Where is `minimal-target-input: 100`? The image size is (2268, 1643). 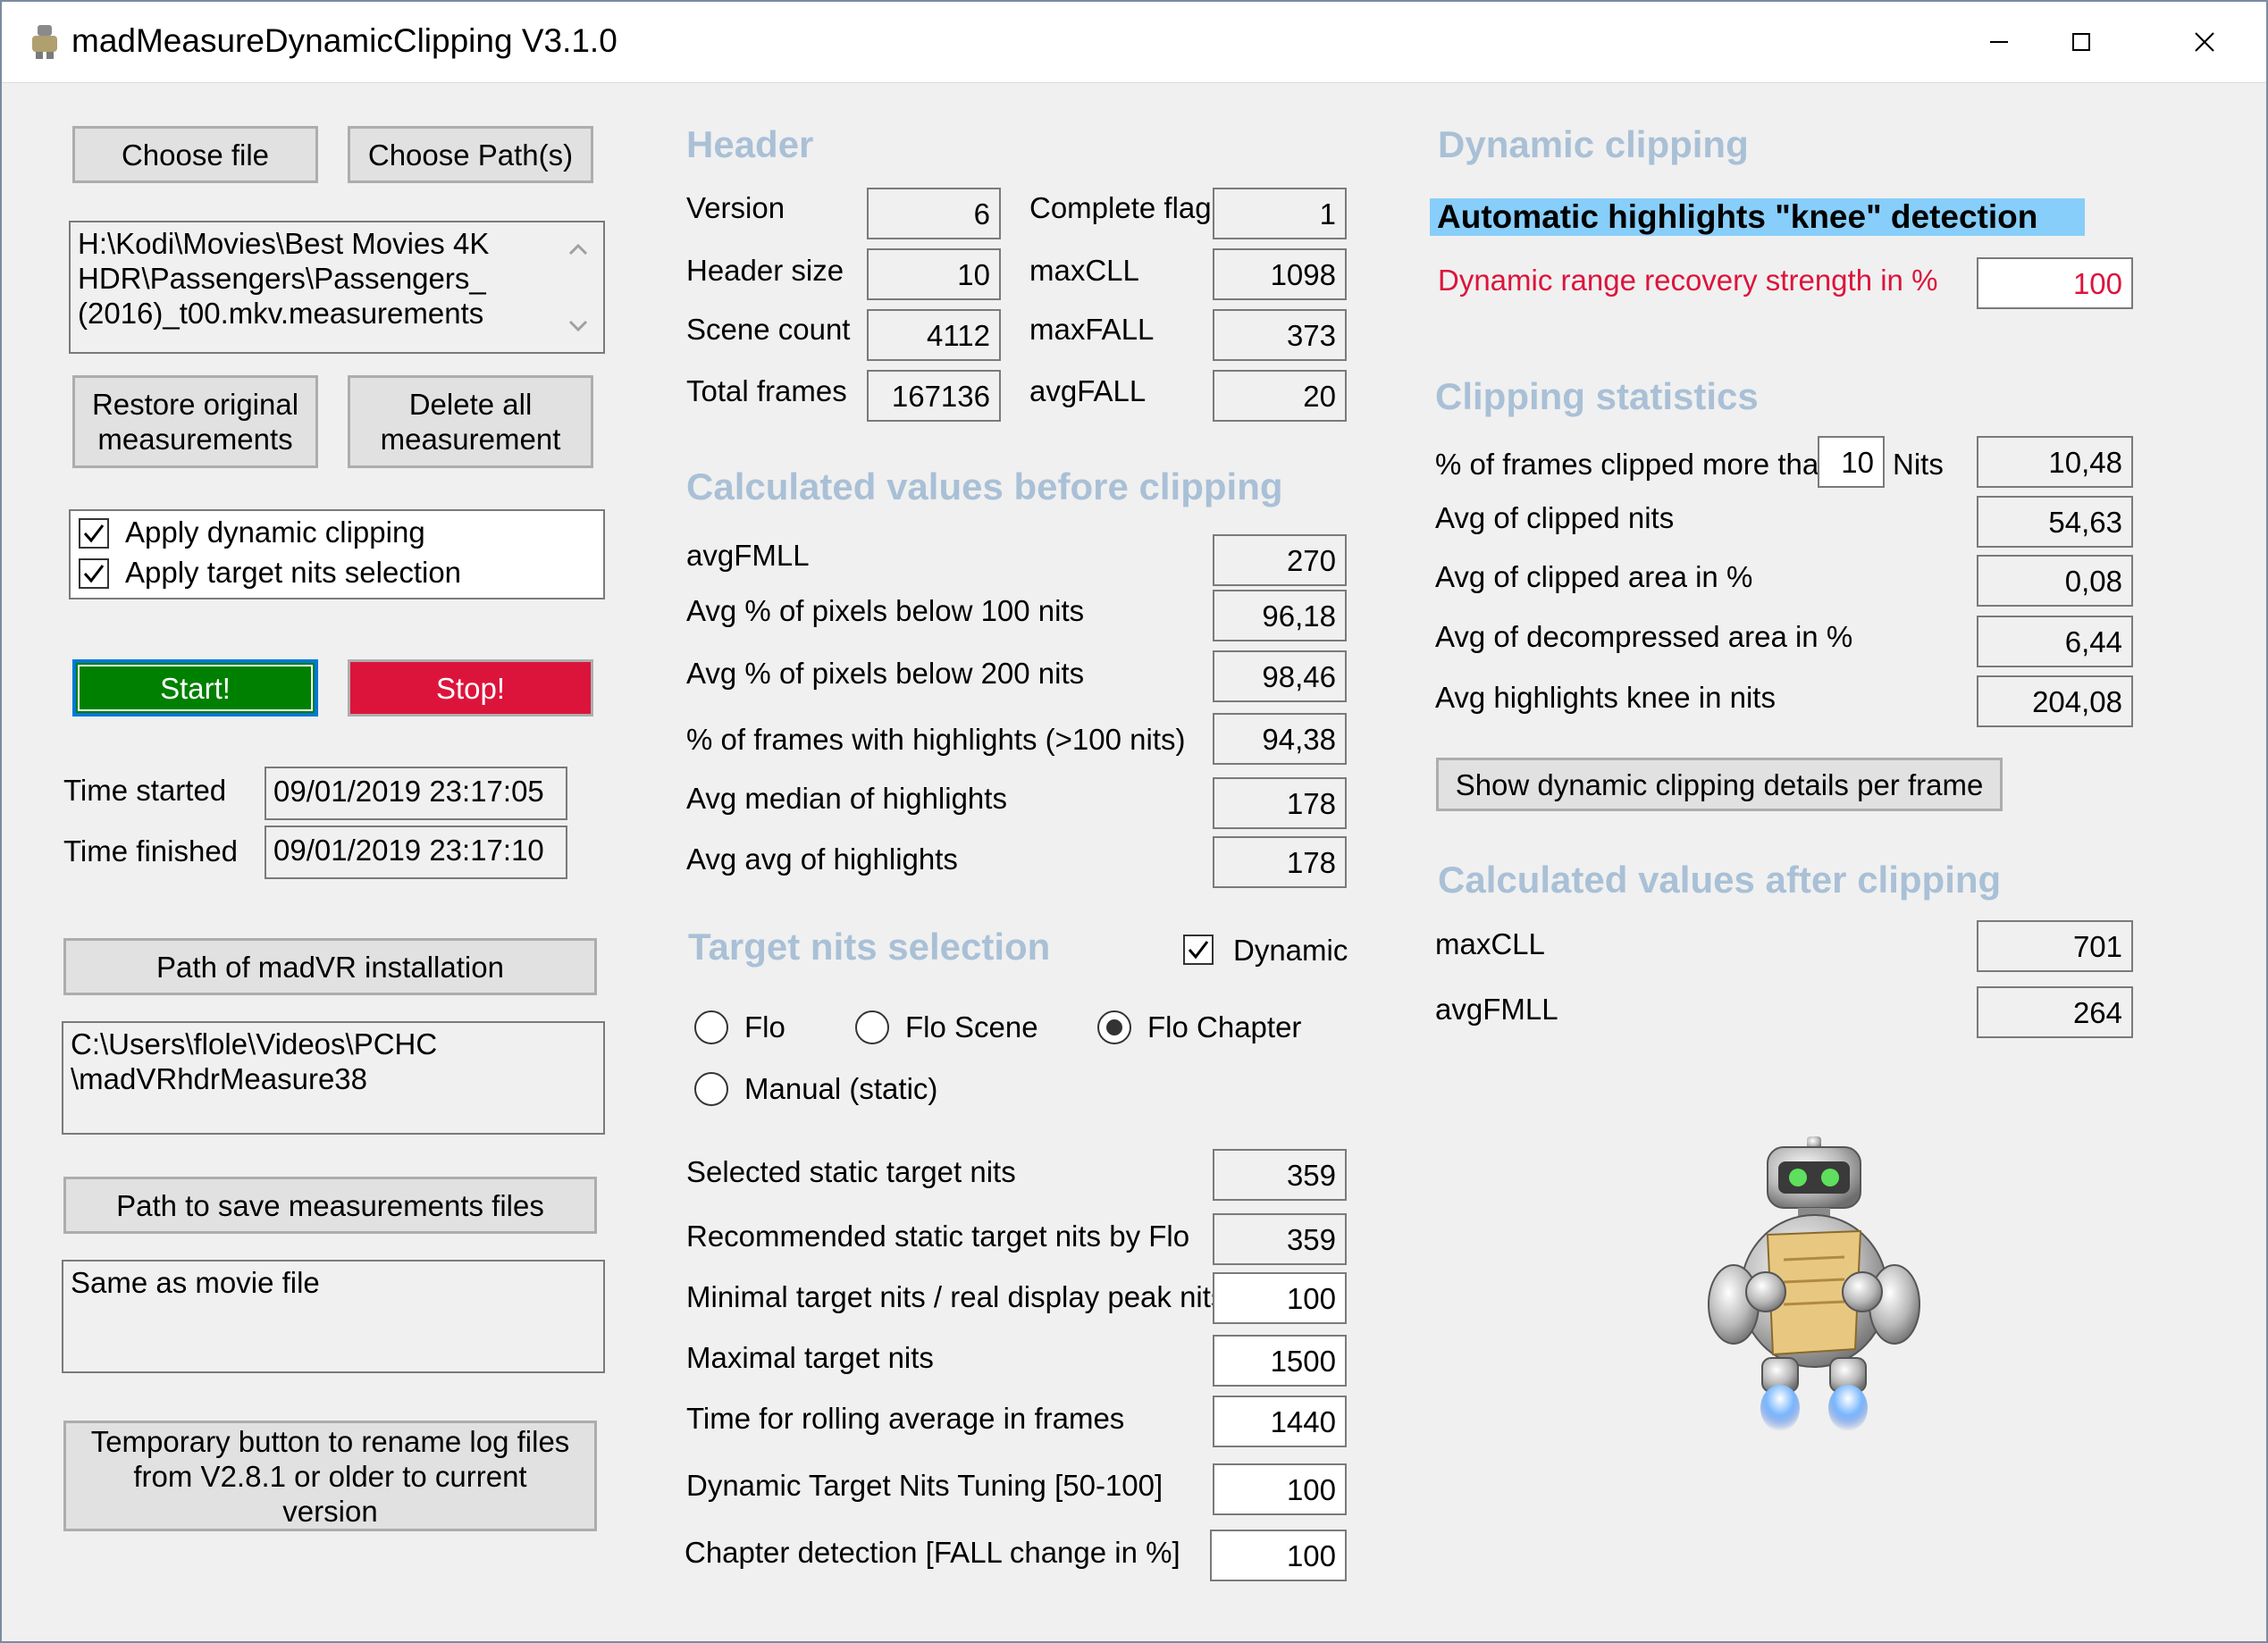
minimal-target-input: 100 is located at coordinates (1280, 1298).